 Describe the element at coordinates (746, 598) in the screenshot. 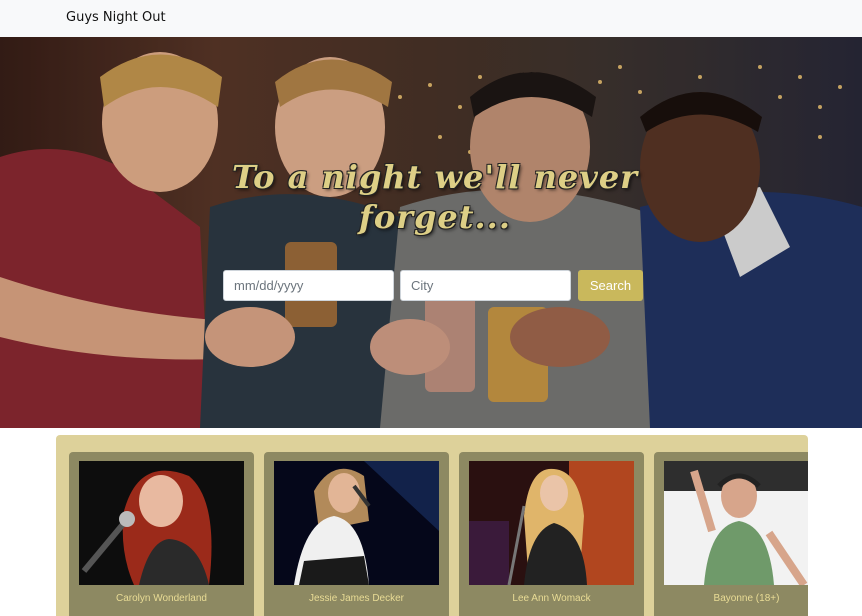

I see `event-name: Bayonne (18+)` at that location.